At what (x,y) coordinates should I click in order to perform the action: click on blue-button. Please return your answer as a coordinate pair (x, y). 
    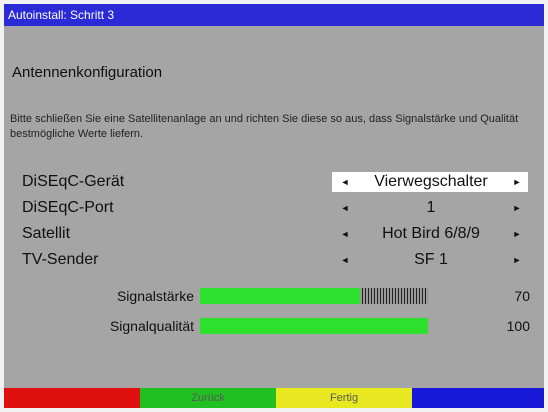
    Looking at the image, I should click on (478, 398).